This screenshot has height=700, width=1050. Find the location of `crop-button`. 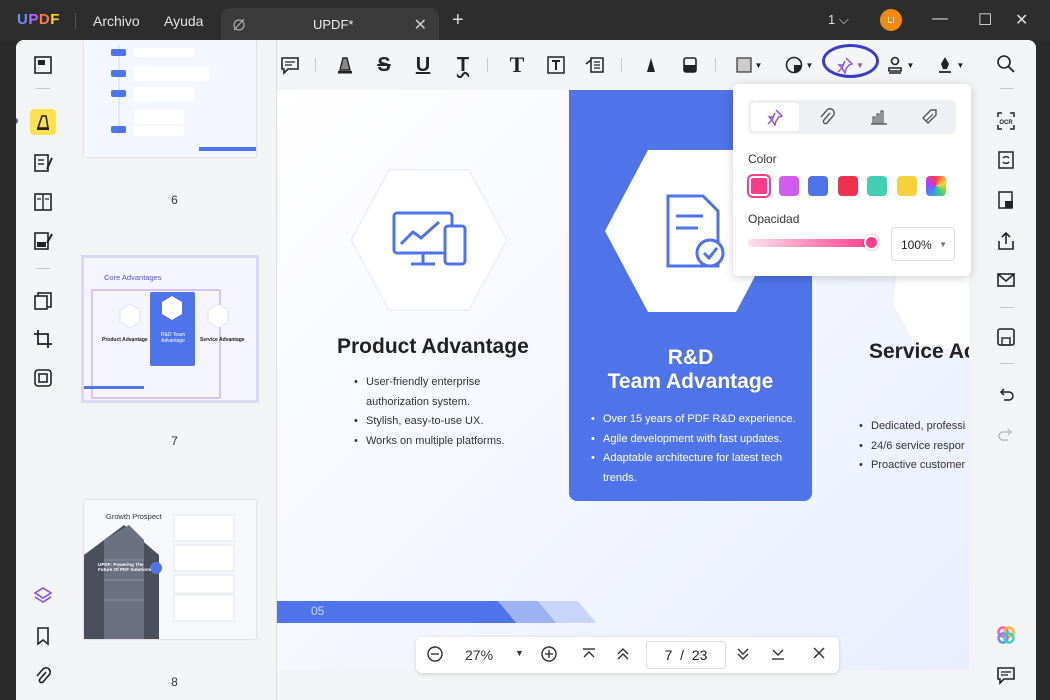

crop-button is located at coordinates (43, 339).